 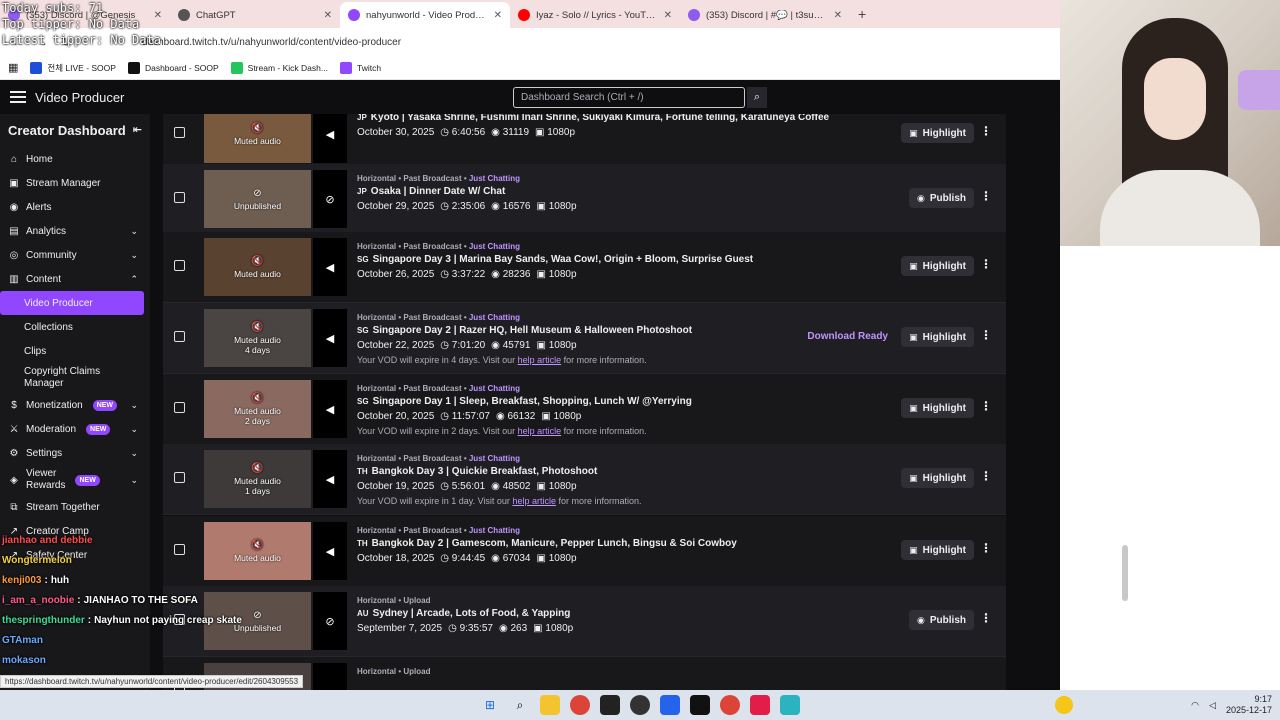 What do you see at coordinates (1212, 705) in the screenshot?
I see `volume-icon: ◁` at bounding box center [1212, 705].